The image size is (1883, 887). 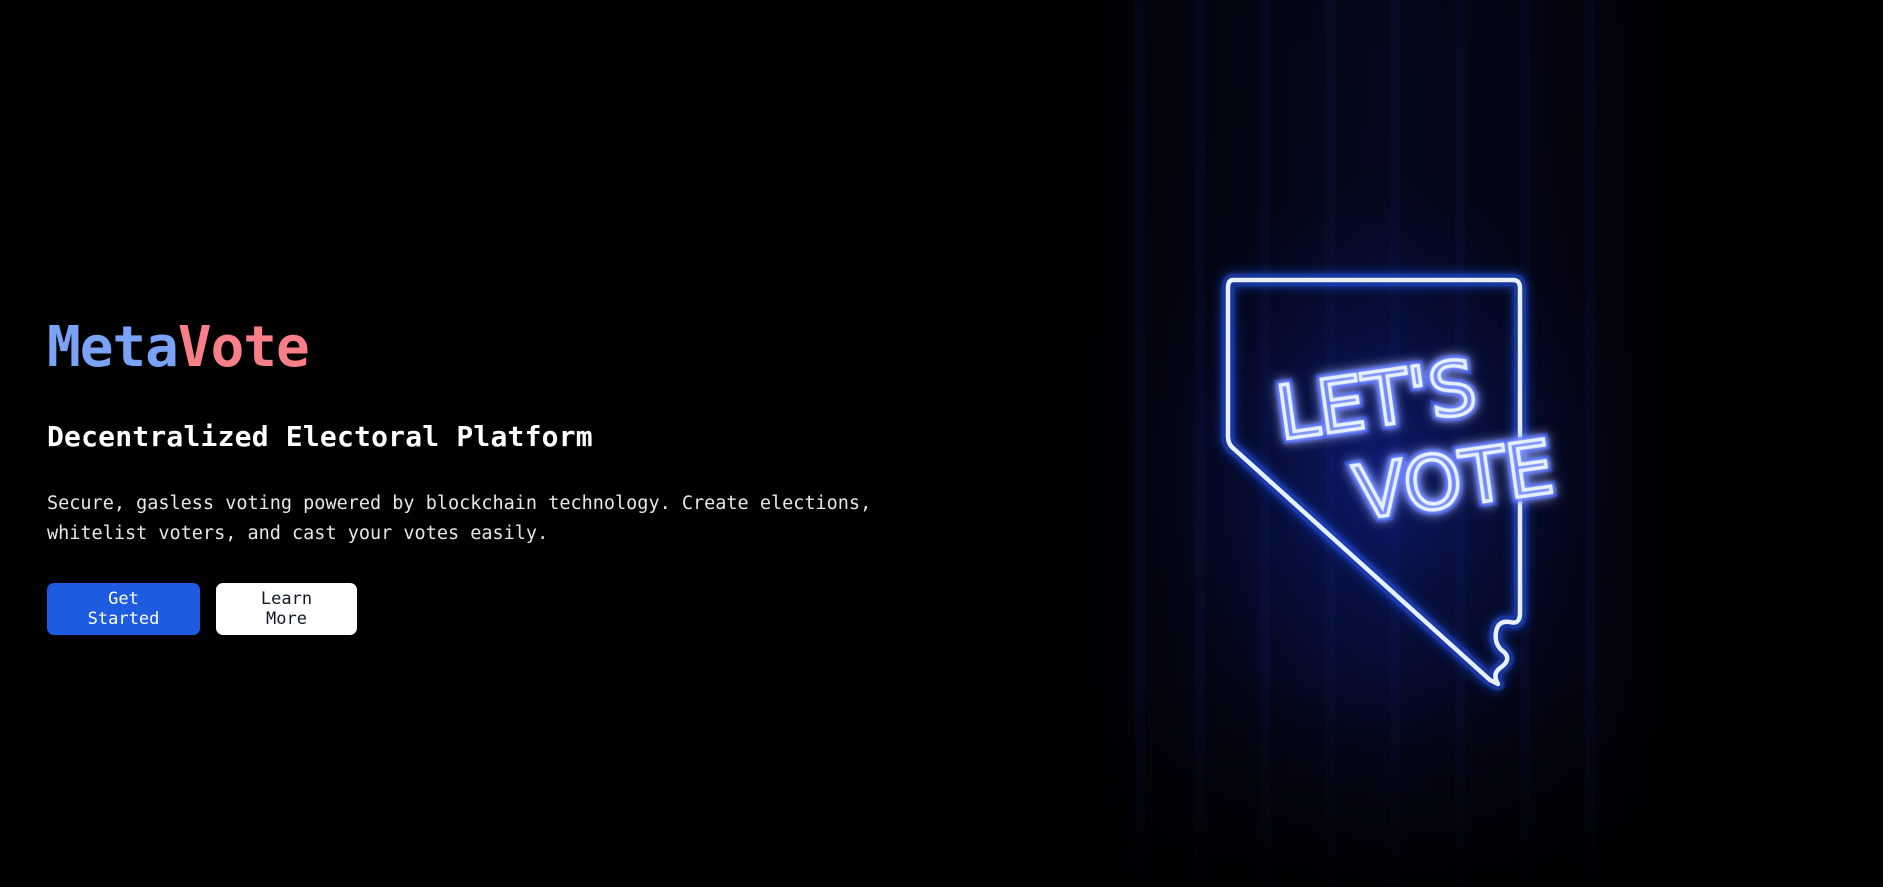 What do you see at coordinates (113, 347) in the screenshot?
I see `brand-prefix: Meta` at bounding box center [113, 347].